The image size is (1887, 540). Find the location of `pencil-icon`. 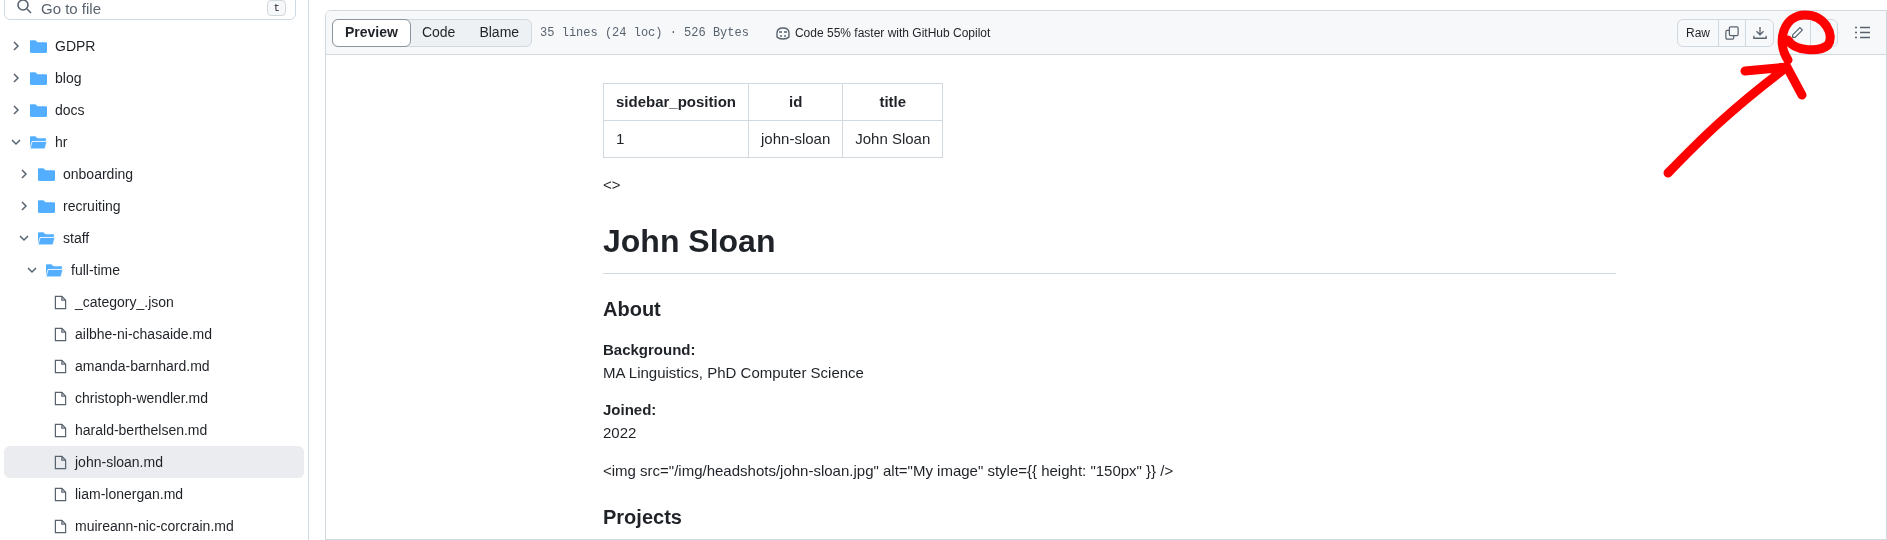

pencil-icon is located at coordinates (1797, 32).